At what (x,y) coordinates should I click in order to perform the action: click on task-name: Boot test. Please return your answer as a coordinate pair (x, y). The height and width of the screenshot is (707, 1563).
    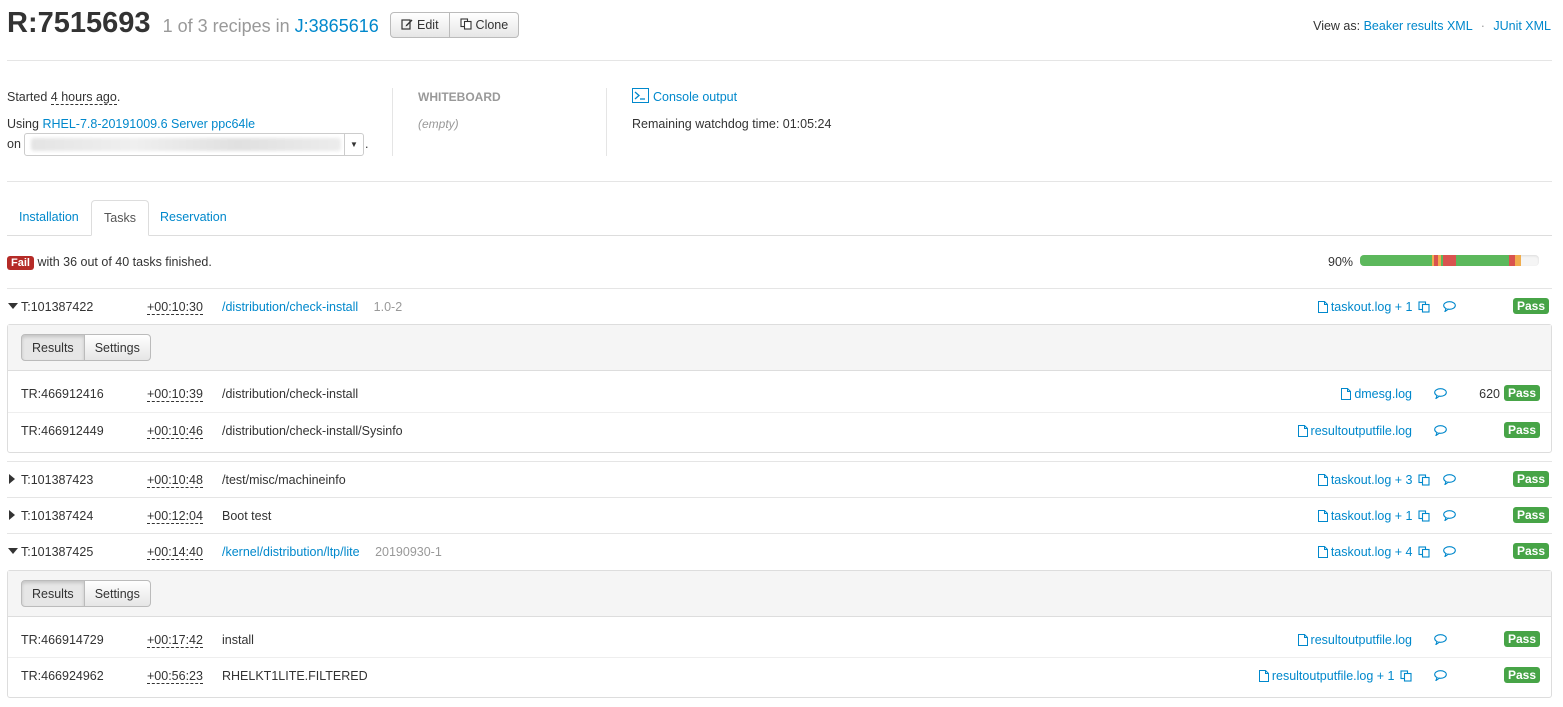
    Looking at the image, I should click on (247, 516).